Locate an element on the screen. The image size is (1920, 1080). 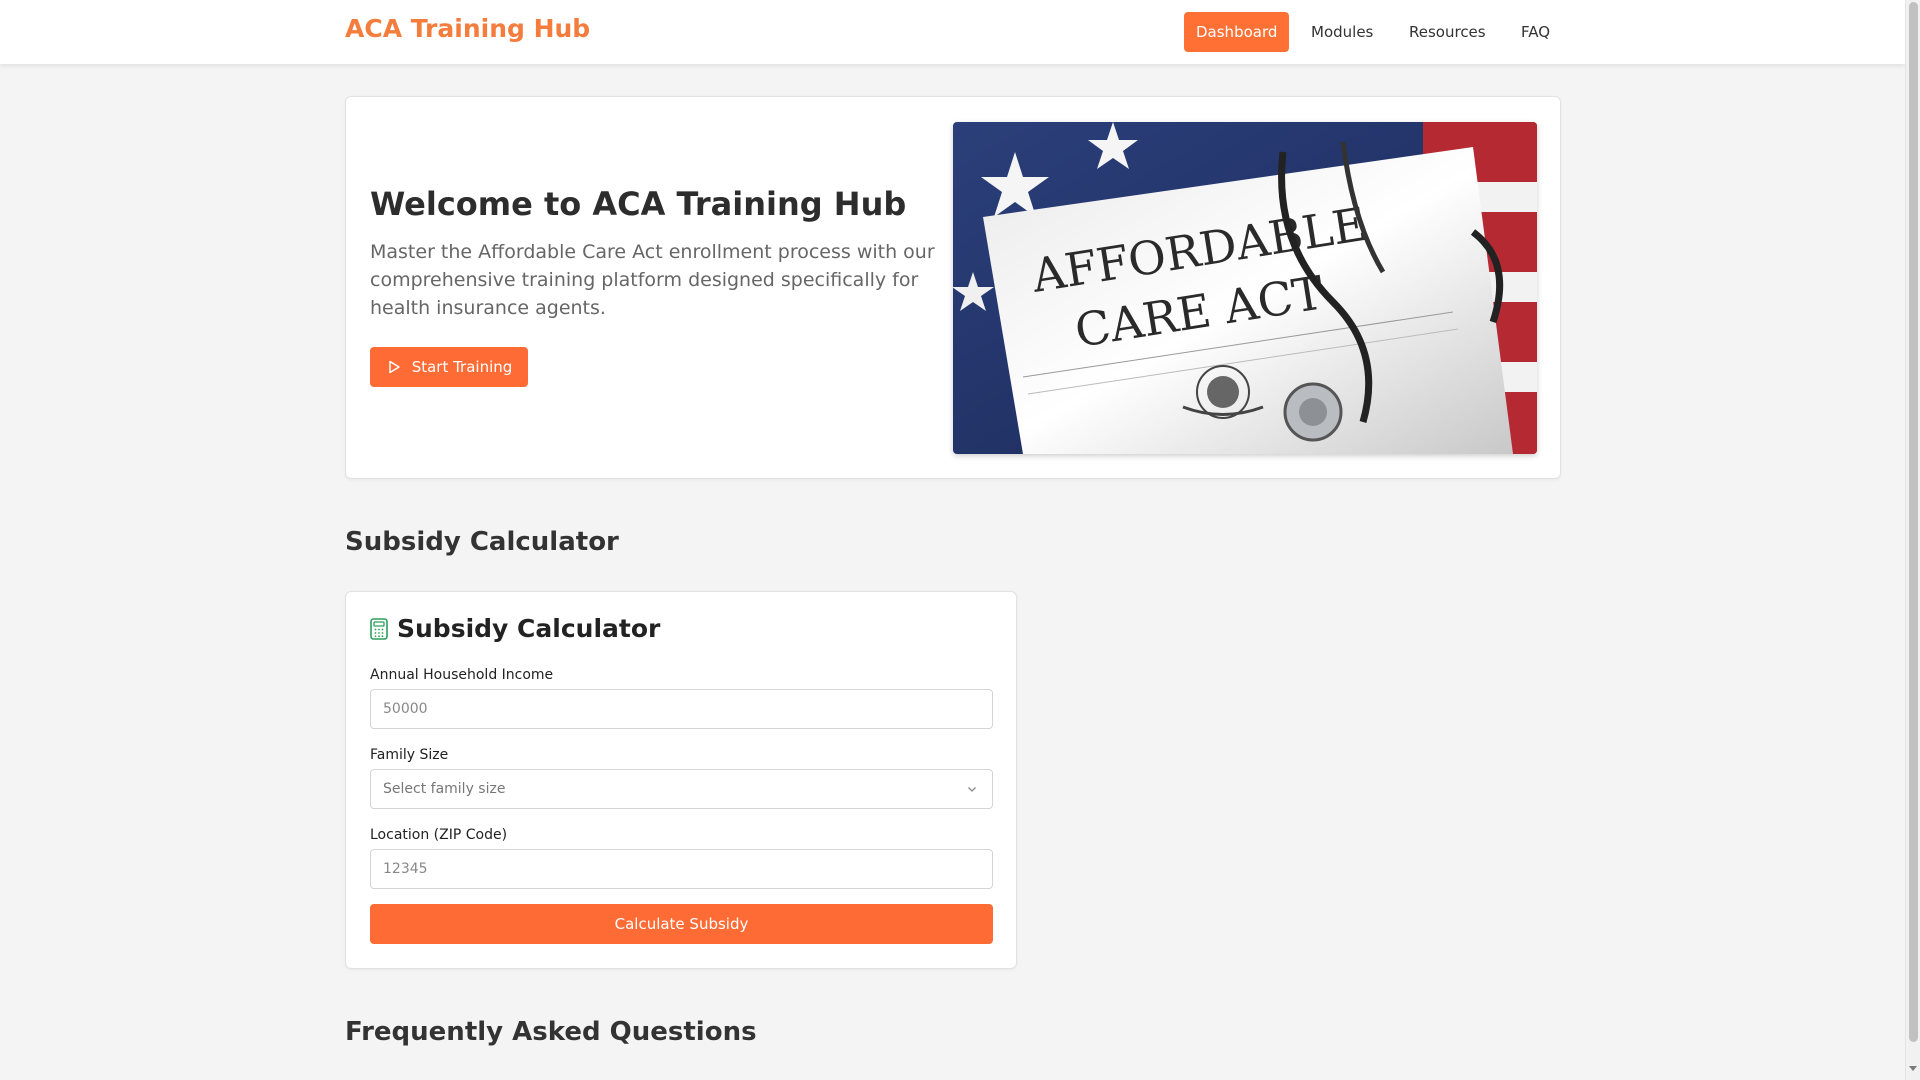
scrollbar-thumb is located at coordinates (1913, 522).